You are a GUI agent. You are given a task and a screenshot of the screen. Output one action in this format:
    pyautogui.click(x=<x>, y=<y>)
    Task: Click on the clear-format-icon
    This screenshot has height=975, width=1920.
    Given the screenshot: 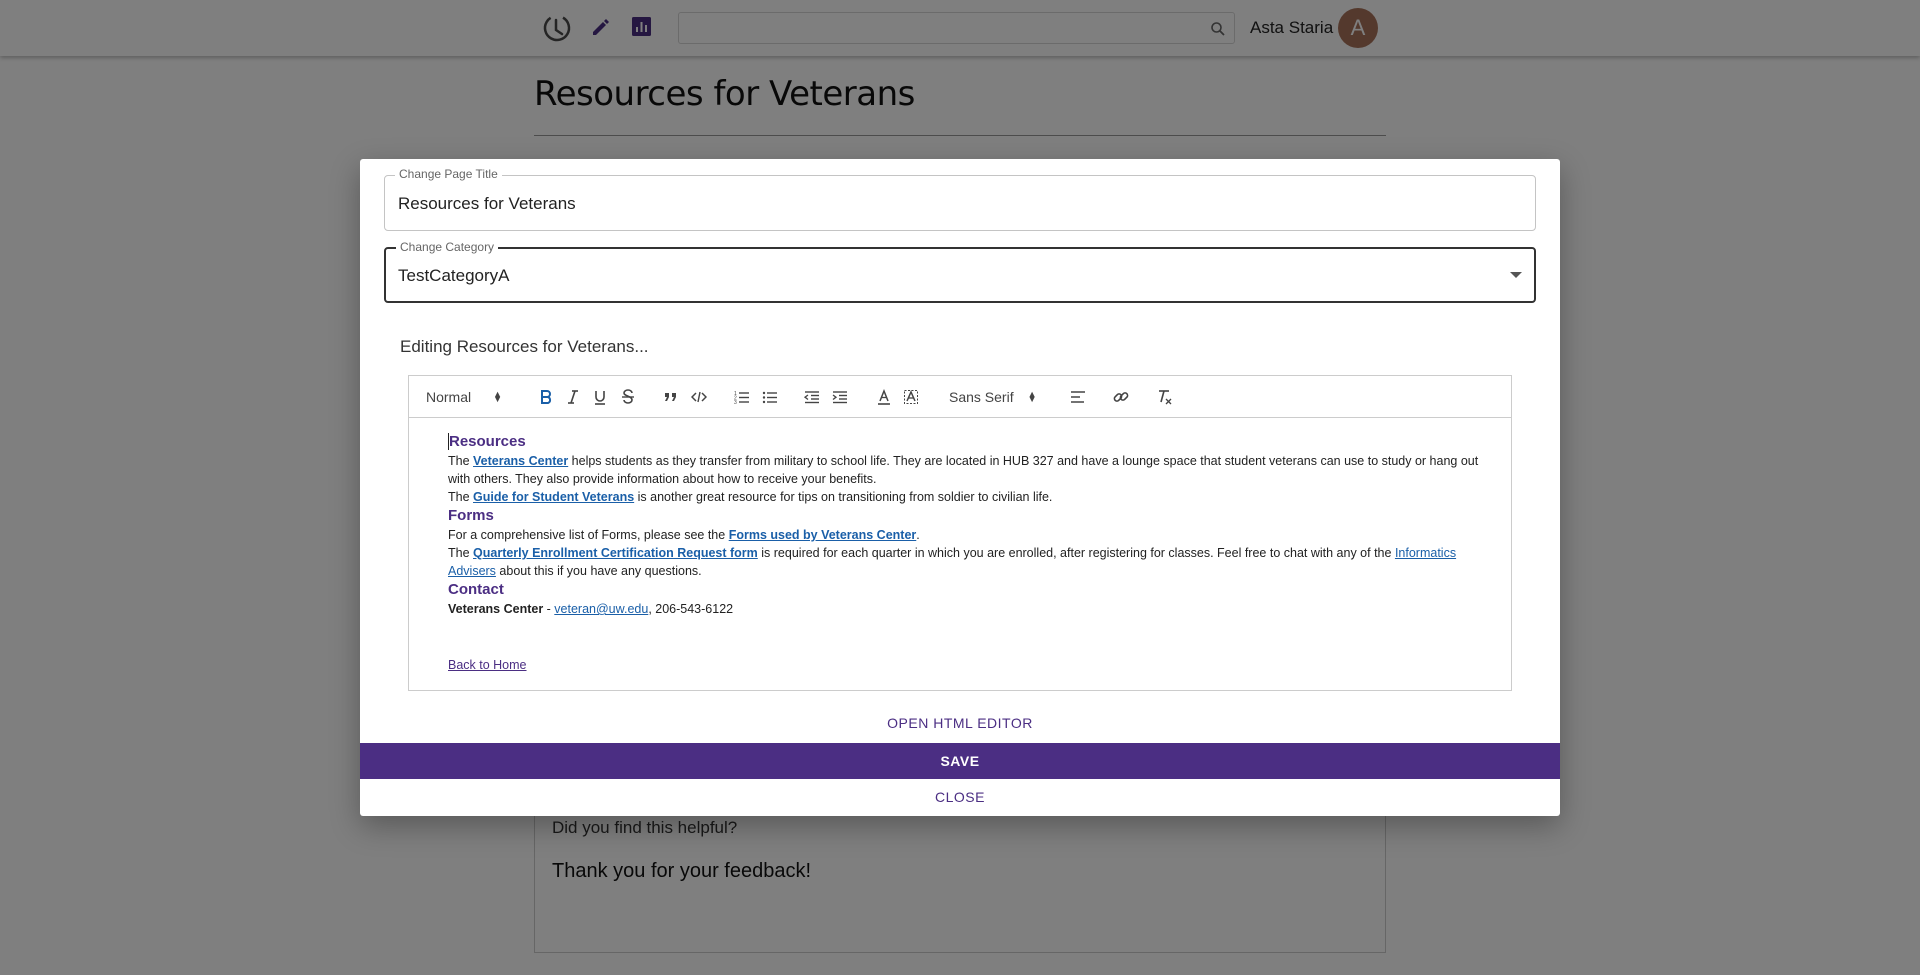 What is the action you would take?
    pyautogui.click(x=1165, y=397)
    